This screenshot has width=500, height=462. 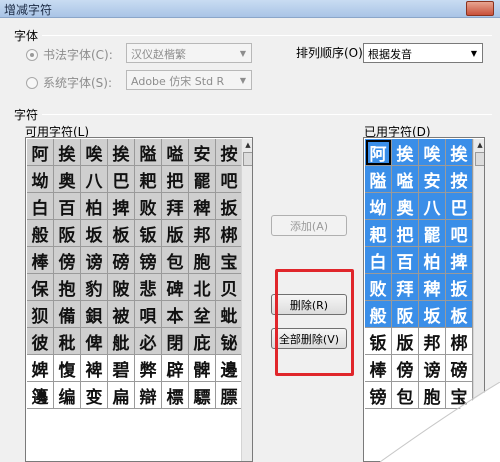 I want to click on used-char-cell: 隘, so click(x=378, y=179).